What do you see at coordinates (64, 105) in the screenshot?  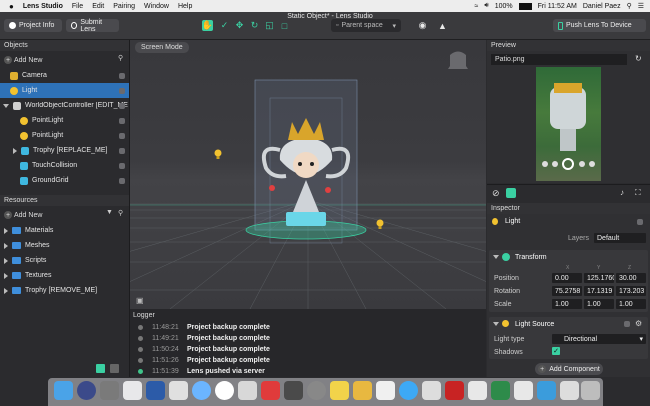 I see `object-row-worldobjectcontroller: WorldObjectController [EDIT_ME]` at bounding box center [64, 105].